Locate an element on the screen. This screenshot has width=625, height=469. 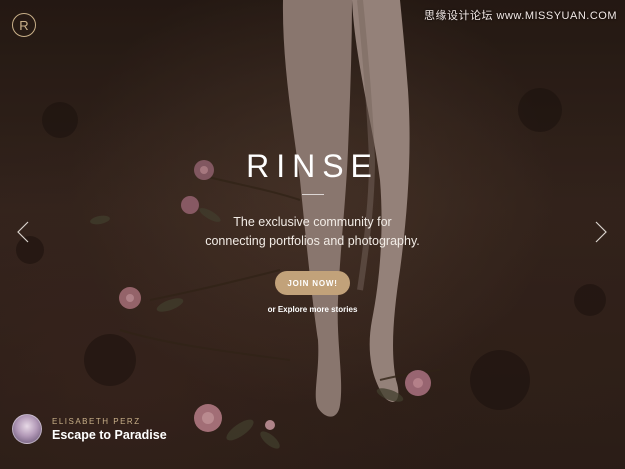
brand-title: RINSE is located at coordinates (312, 166).